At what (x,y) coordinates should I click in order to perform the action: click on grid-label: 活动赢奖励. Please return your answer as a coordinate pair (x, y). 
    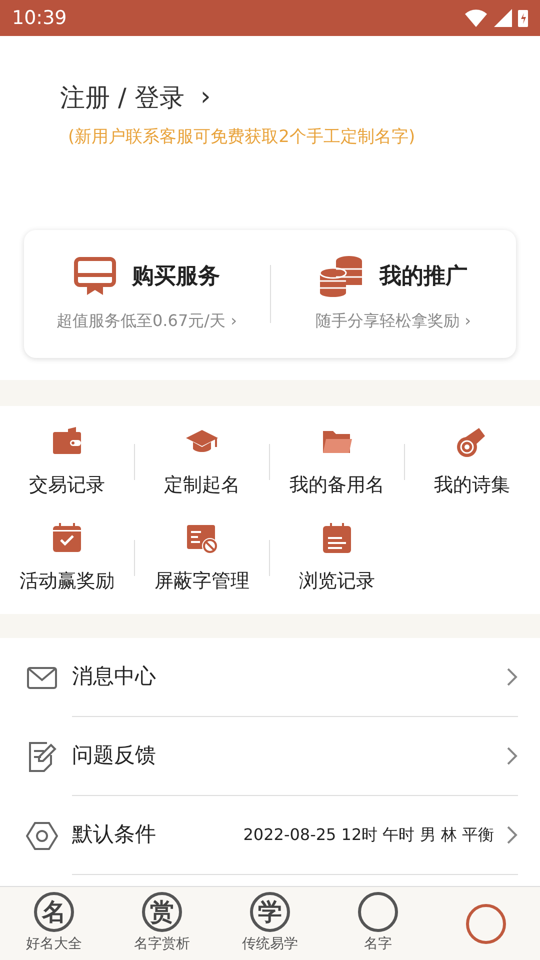
    Looking at the image, I should click on (67, 581).